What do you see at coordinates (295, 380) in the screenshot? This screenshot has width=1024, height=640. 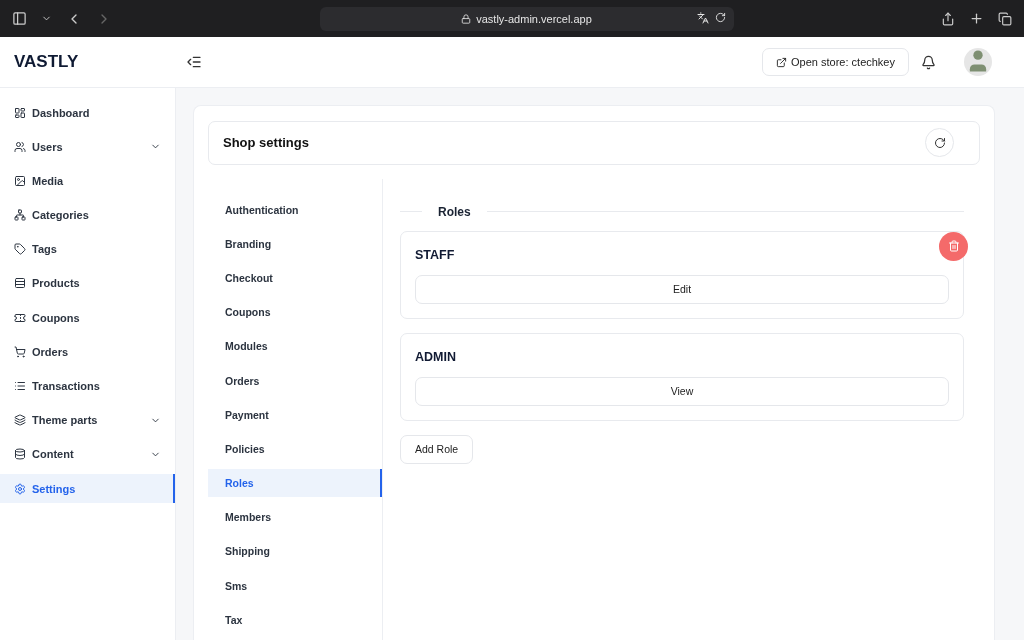 I see `settings-tab: Orders` at bounding box center [295, 380].